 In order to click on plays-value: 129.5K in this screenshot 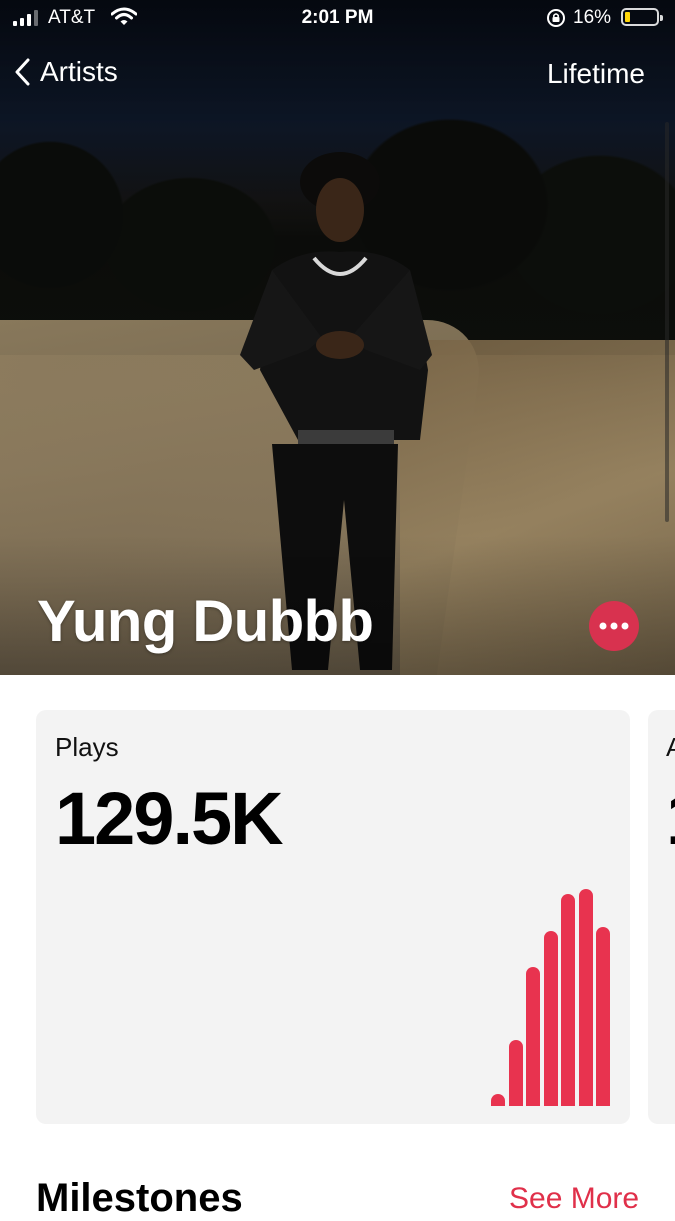, I will do `click(169, 818)`.